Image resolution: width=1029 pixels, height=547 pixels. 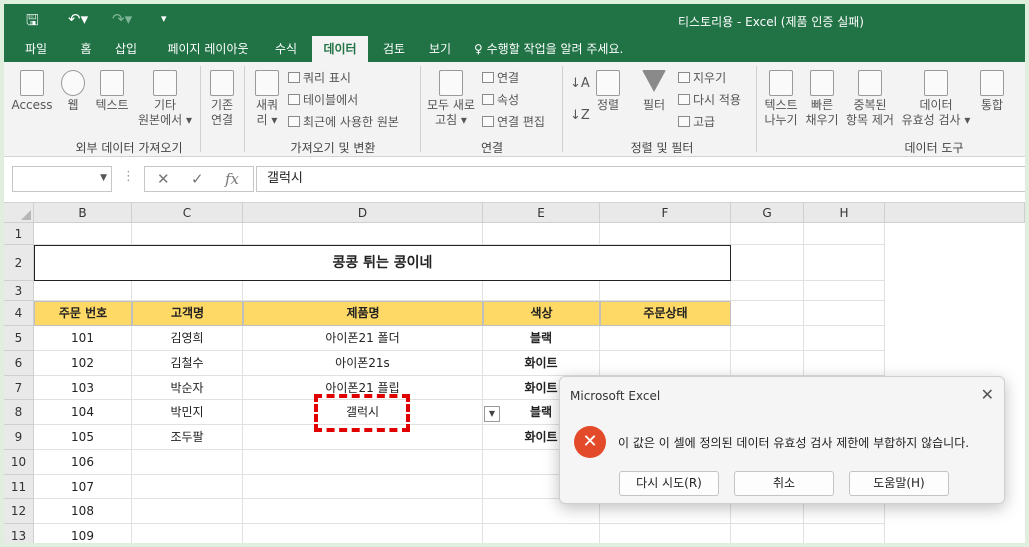 I want to click on table-cell: 화이트, so click(x=541, y=363).